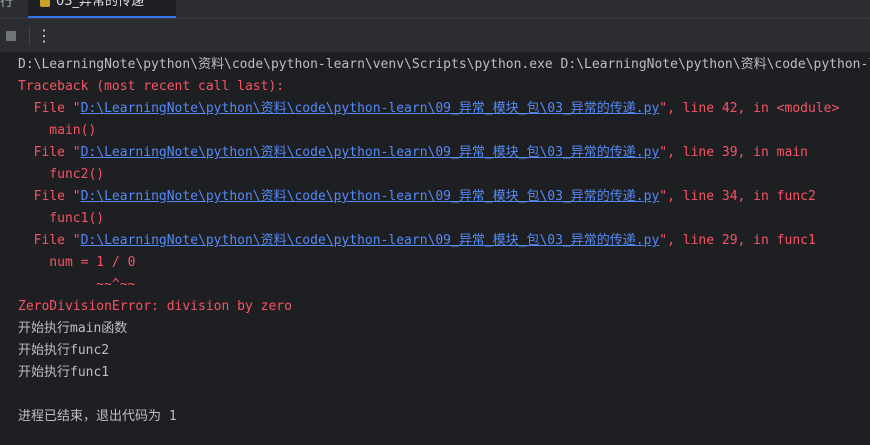 This screenshot has width=870, height=445. Describe the element at coordinates (737, 196) in the screenshot. I see `frame-suffix: ", line 34, in func2` at that location.